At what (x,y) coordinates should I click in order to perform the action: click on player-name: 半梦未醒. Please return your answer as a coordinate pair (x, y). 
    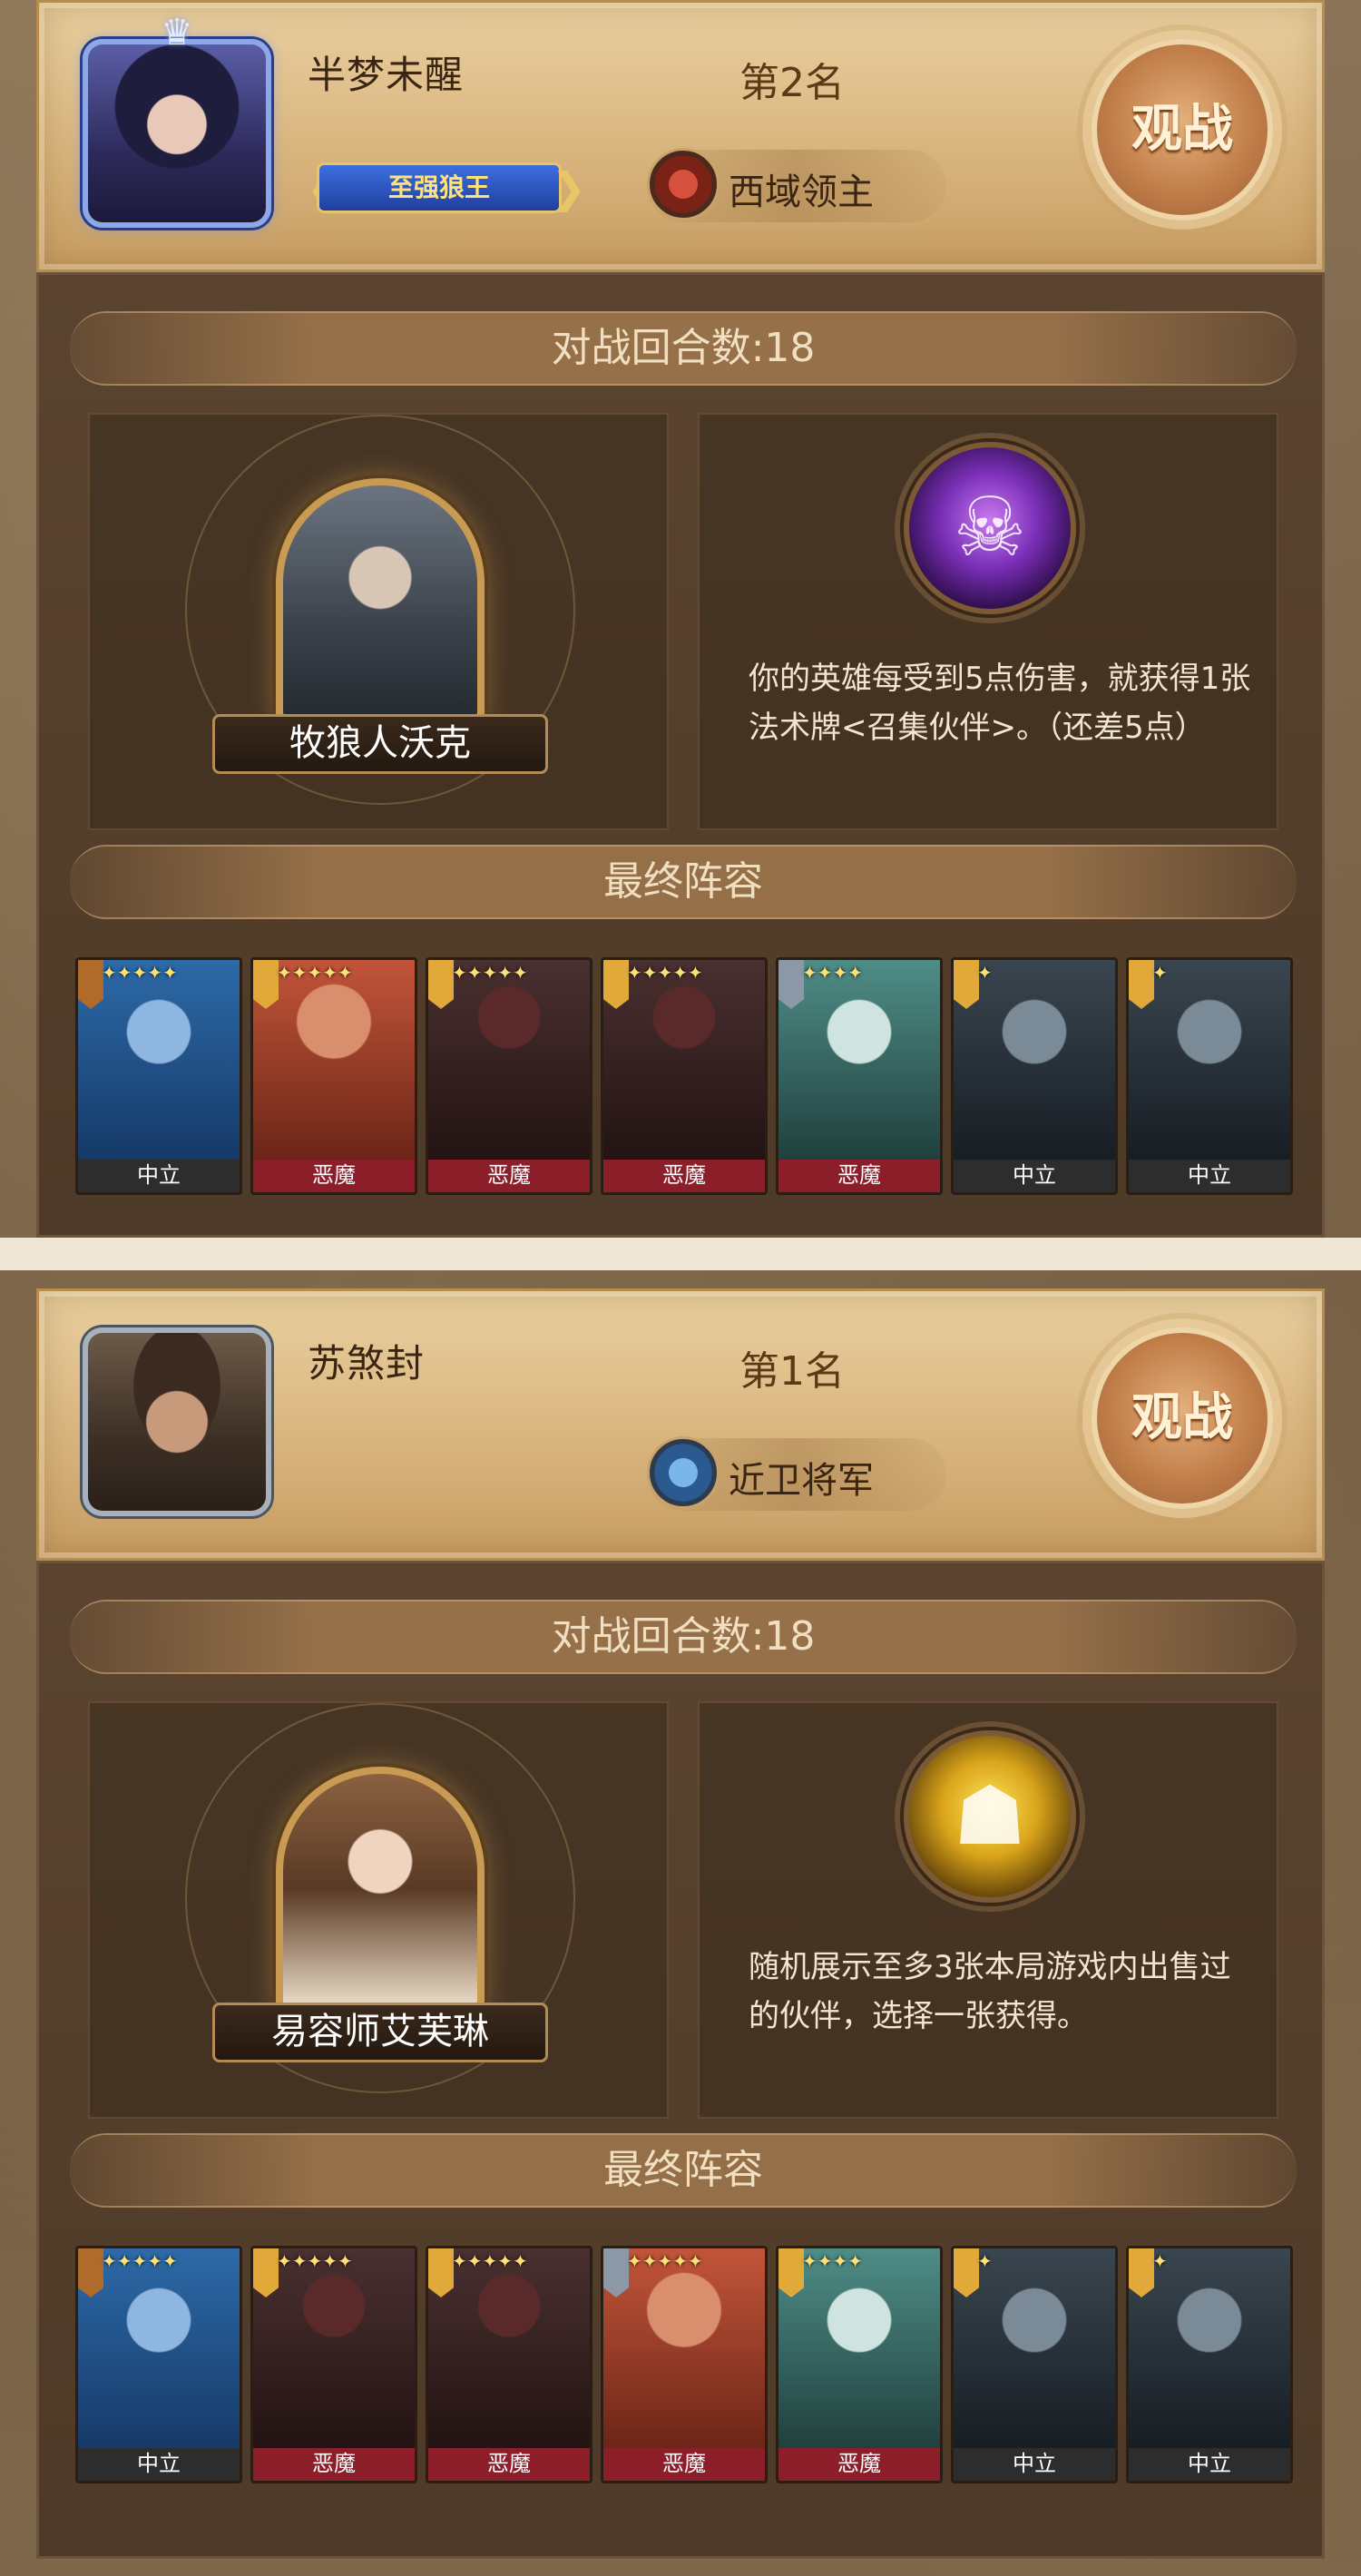
    Looking at the image, I should click on (386, 75).